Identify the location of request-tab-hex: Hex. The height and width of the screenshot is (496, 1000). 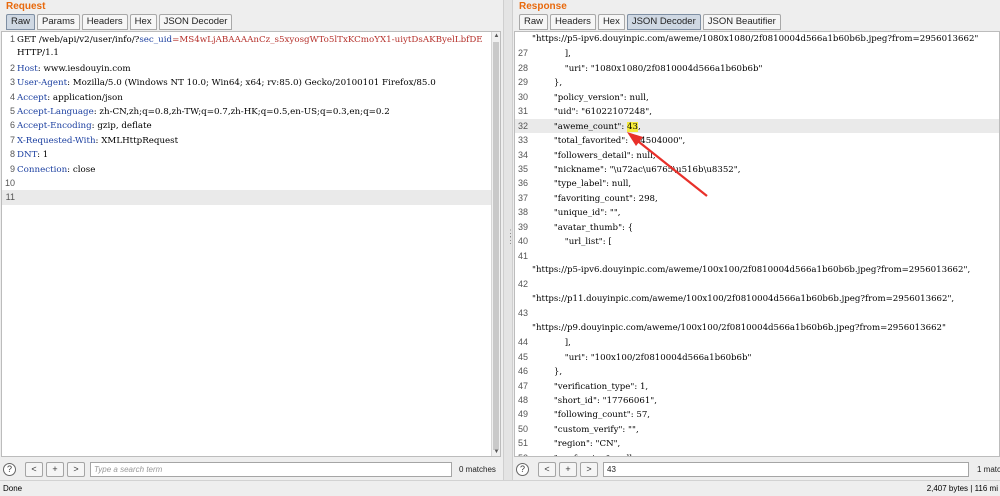
(143, 22).